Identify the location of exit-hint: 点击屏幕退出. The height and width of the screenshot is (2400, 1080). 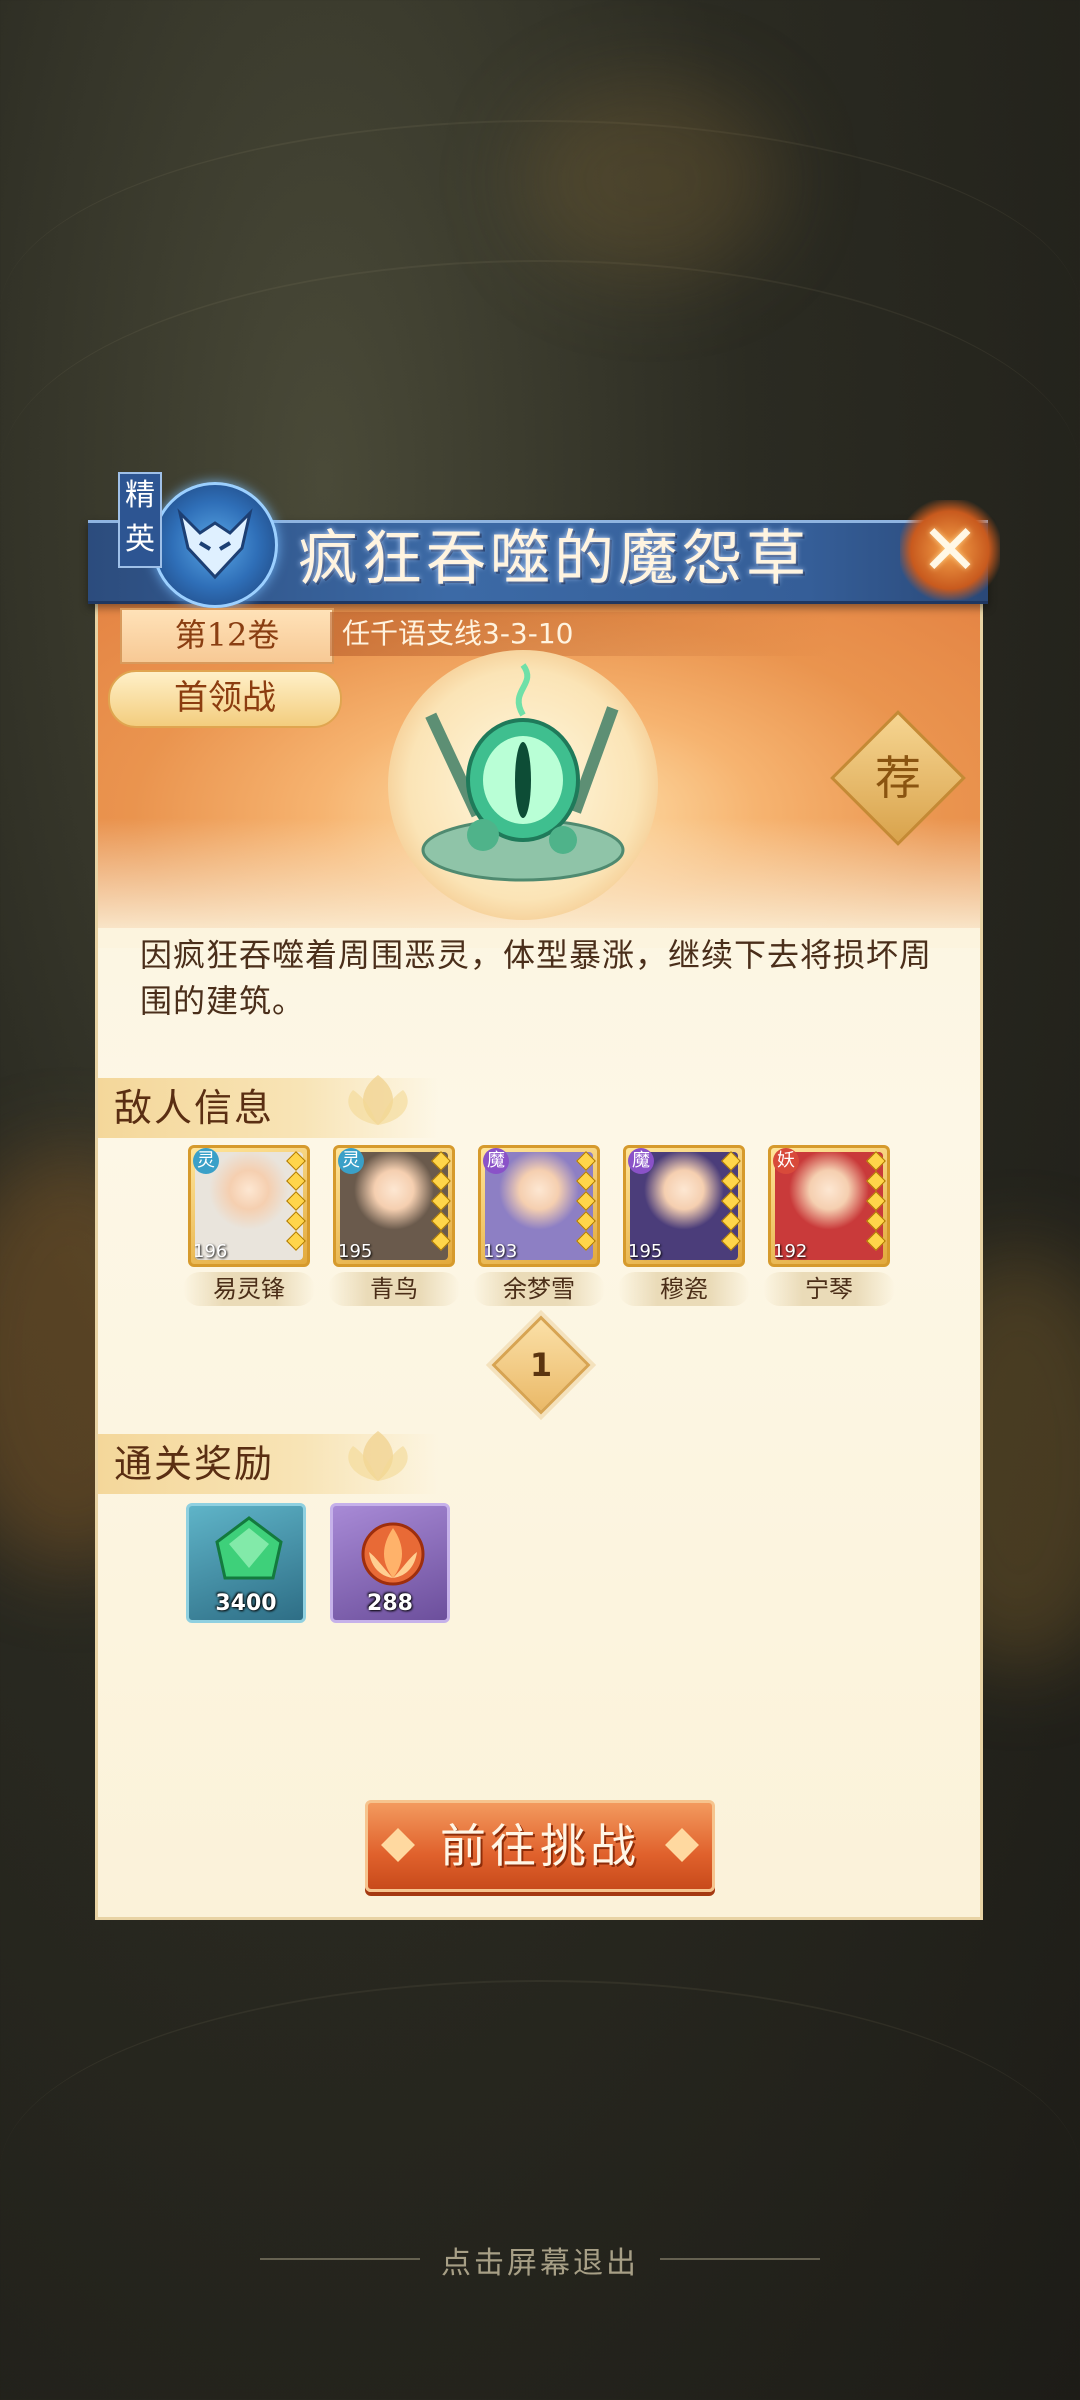
(540, 2260).